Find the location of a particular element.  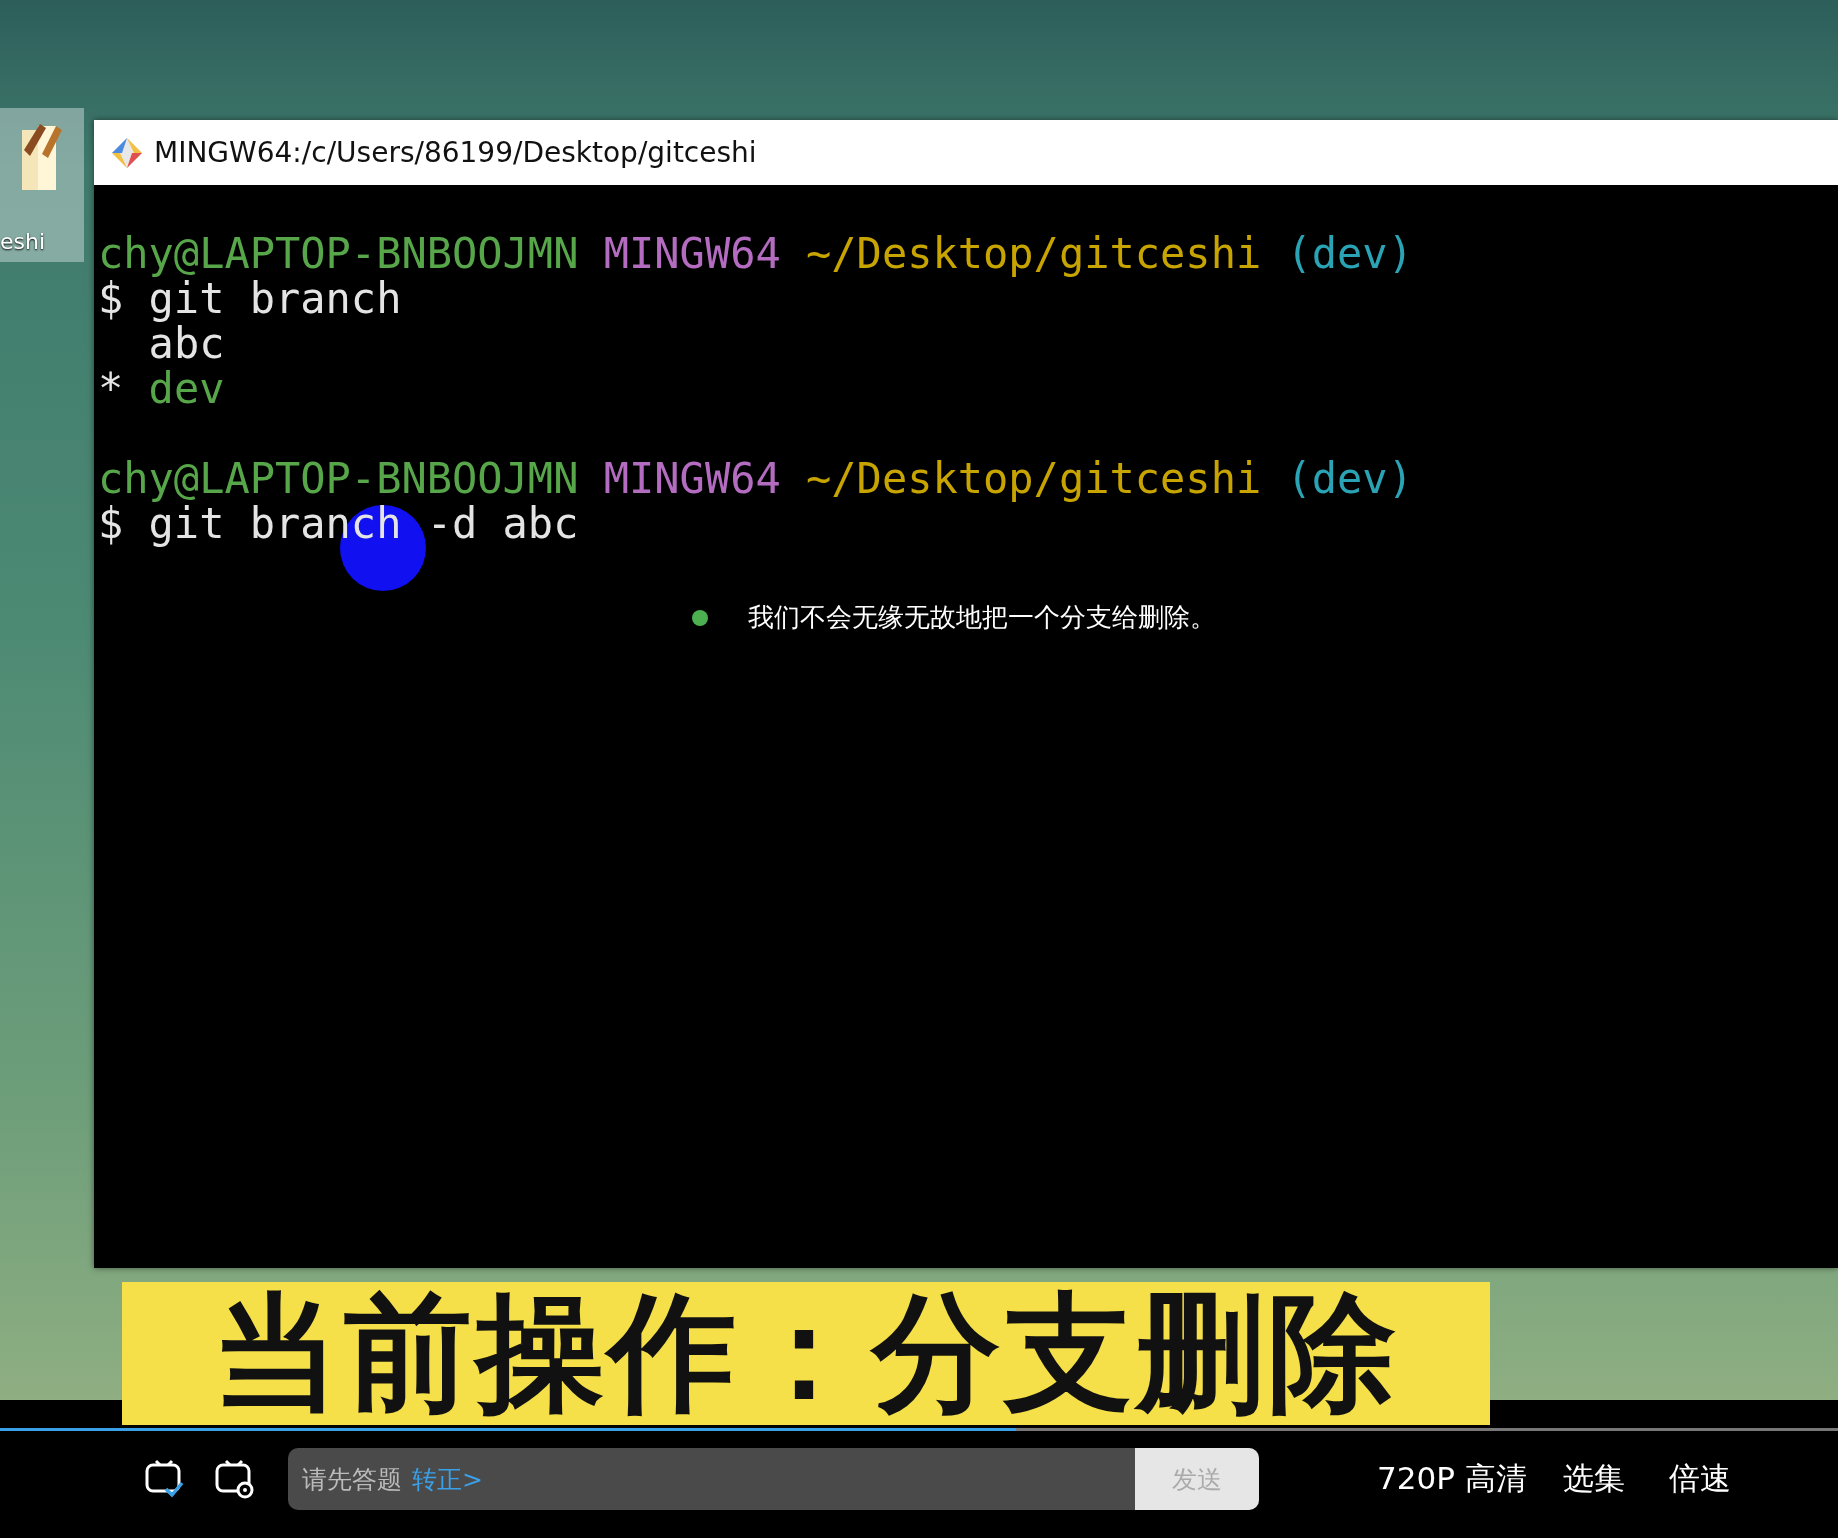

comment-field: 请先答题 转正> 发送 is located at coordinates (773, 1479).